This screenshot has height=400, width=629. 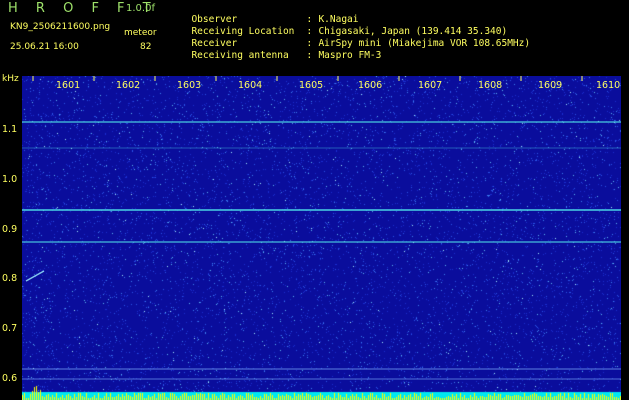 I want to click on x-tick-label: 1610, so click(x=608, y=85).